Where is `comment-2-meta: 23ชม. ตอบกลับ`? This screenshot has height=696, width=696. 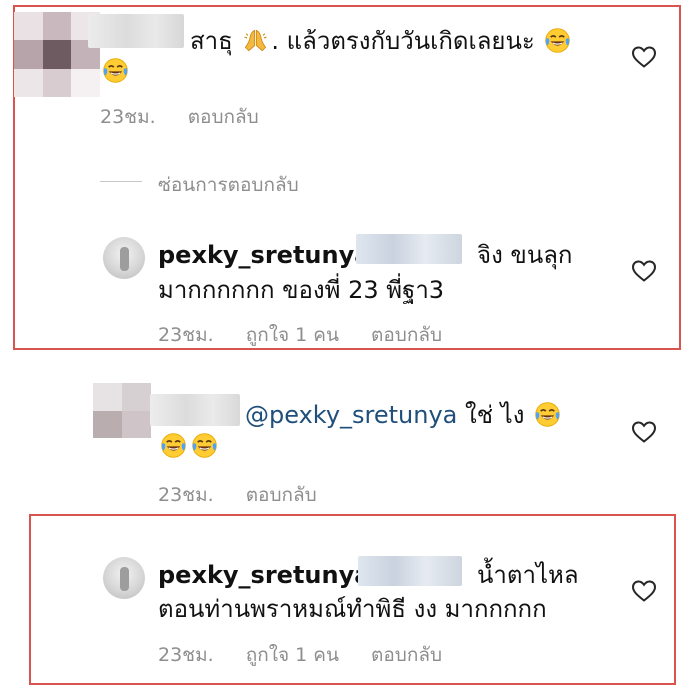
comment-2-meta: 23ชม. ตอบกลับ is located at coordinates (250, 495).